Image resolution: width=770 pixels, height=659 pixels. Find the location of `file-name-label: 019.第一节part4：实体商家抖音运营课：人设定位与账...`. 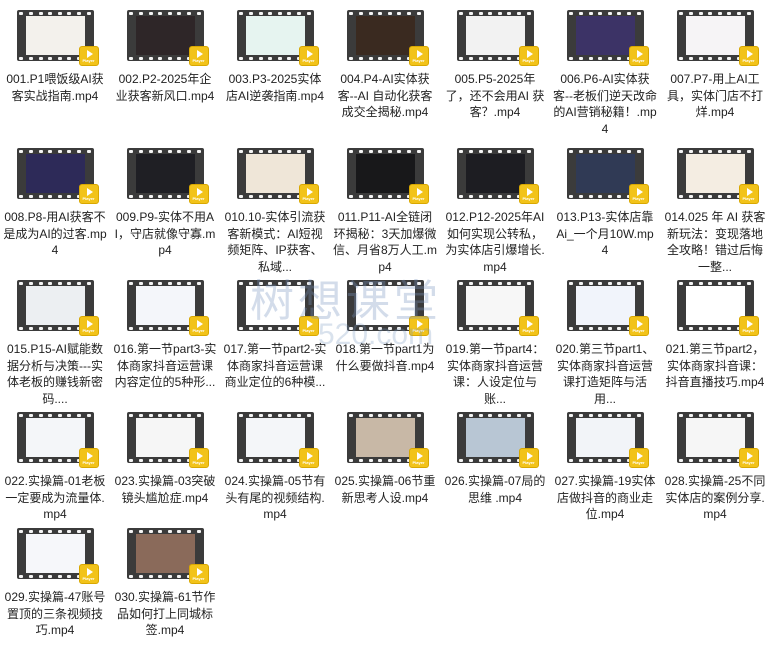

file-name-label: 019.第一节part4：实体商家抖音运营课：人设定位与账... is located at coordinates (495, 374).